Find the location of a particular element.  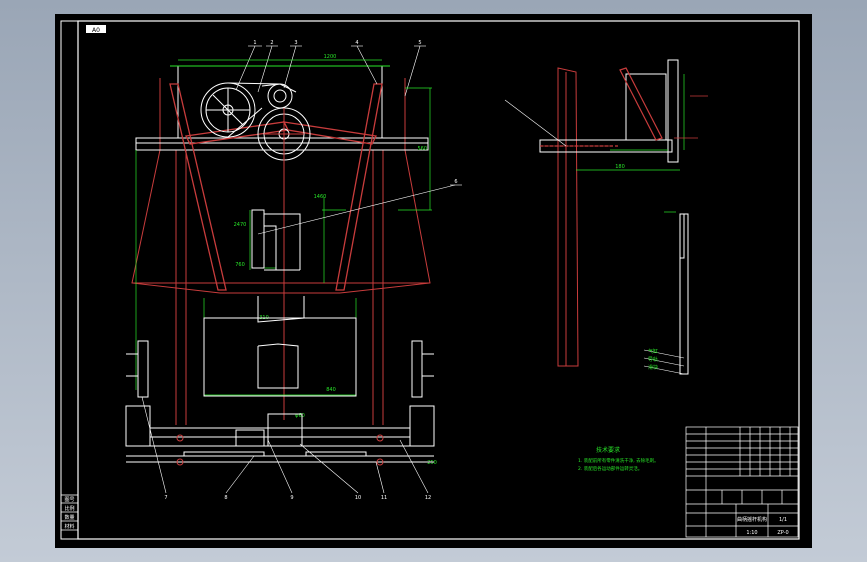

side-leaders is located at coordinates (594, 237).